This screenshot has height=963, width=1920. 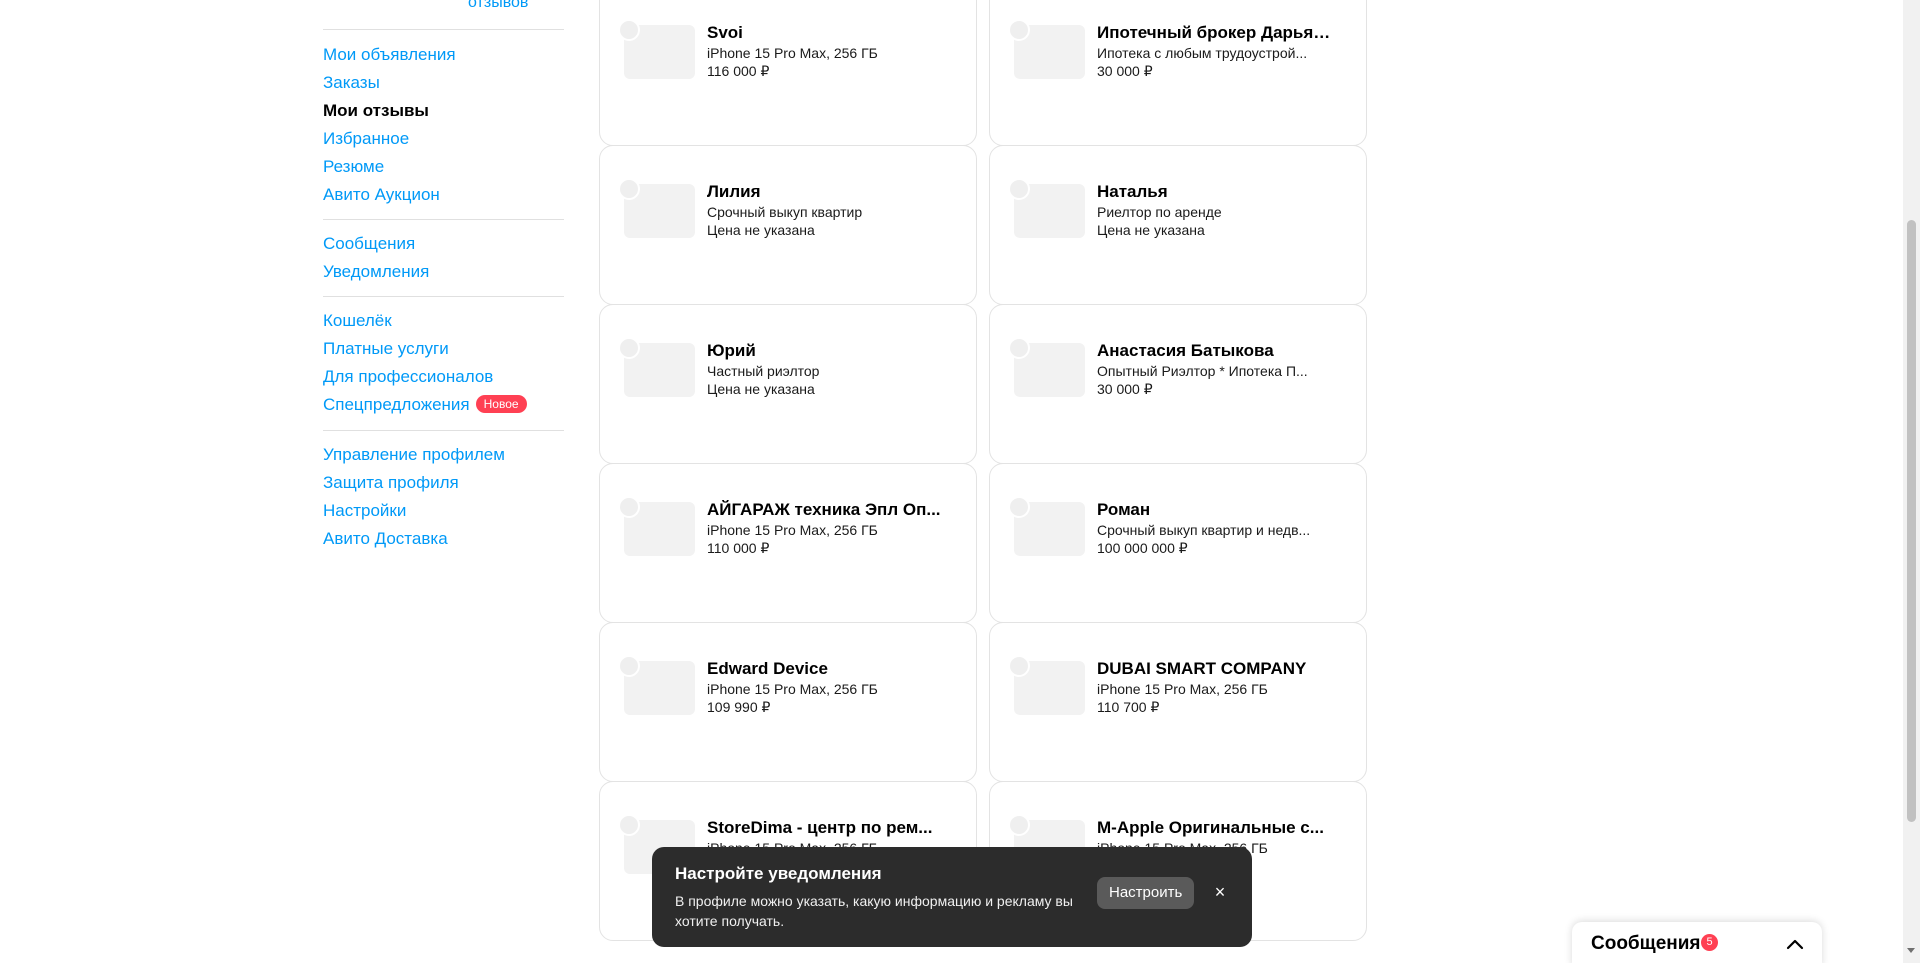 I want to click on seller-name: Юрий, so click(x=824, y=351).